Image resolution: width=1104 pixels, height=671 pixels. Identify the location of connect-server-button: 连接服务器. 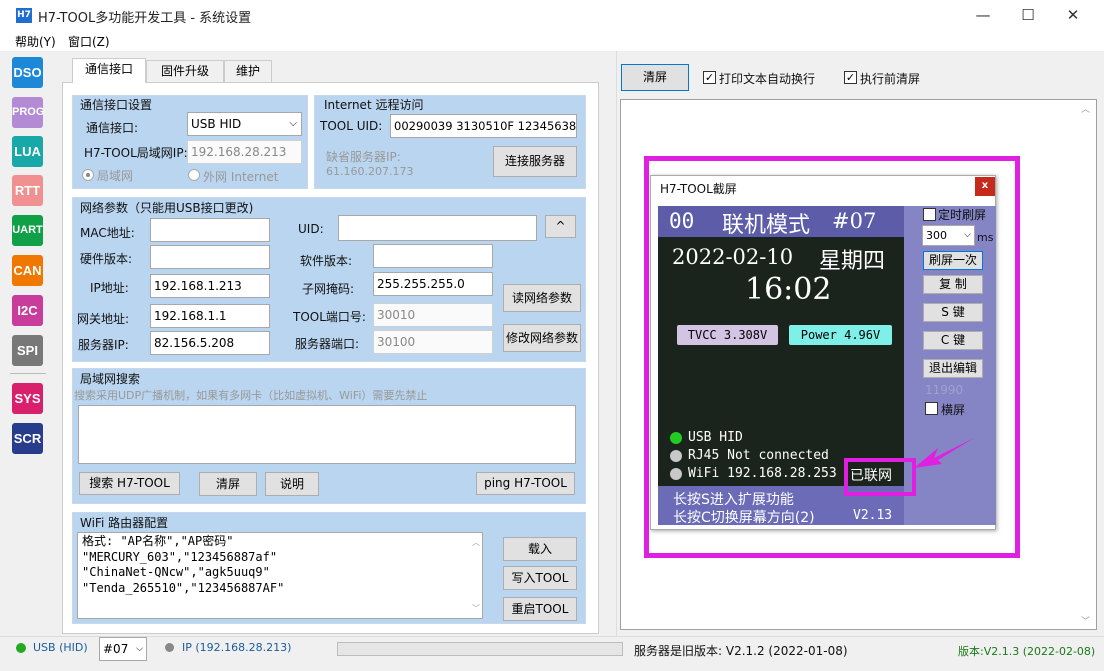
(535, 161).